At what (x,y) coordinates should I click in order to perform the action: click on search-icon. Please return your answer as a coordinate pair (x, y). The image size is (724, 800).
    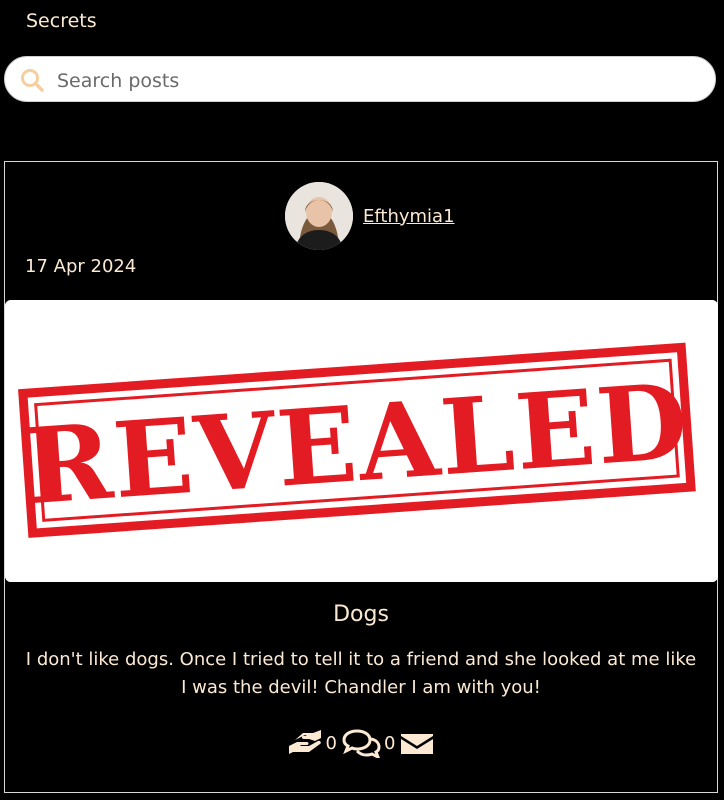
    Looking at the image, I should click on (32, 80).